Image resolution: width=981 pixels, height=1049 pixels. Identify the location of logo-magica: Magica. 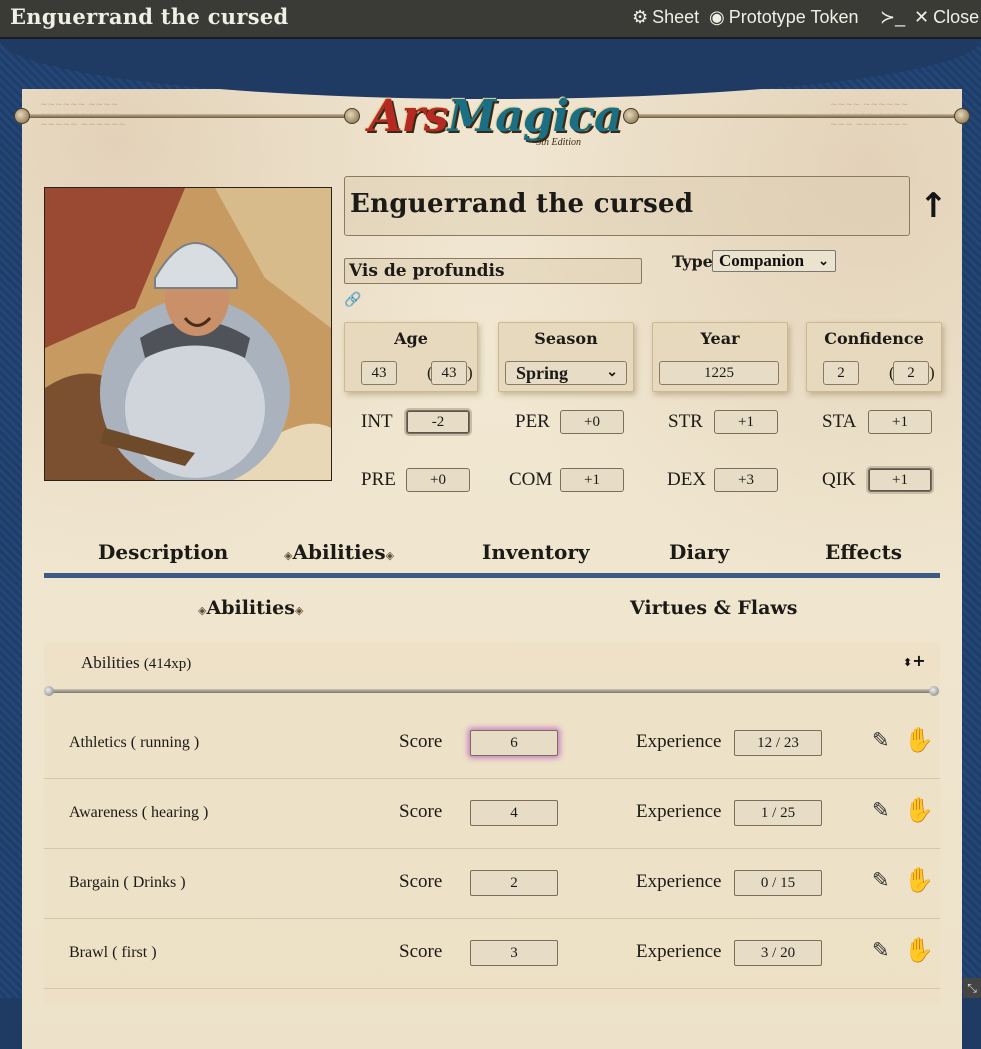
(535, 116).